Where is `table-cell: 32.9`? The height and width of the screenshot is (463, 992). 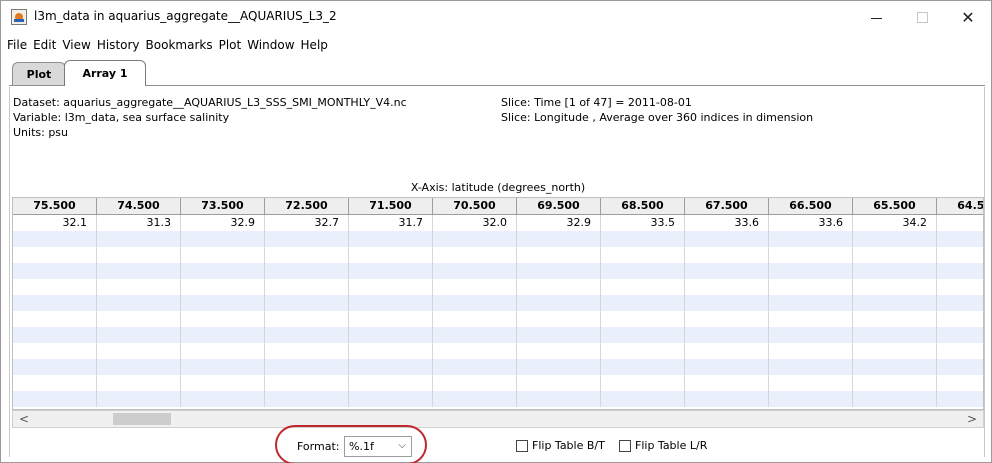
table-cell: 32.9 is located at coordinates (223, 223).